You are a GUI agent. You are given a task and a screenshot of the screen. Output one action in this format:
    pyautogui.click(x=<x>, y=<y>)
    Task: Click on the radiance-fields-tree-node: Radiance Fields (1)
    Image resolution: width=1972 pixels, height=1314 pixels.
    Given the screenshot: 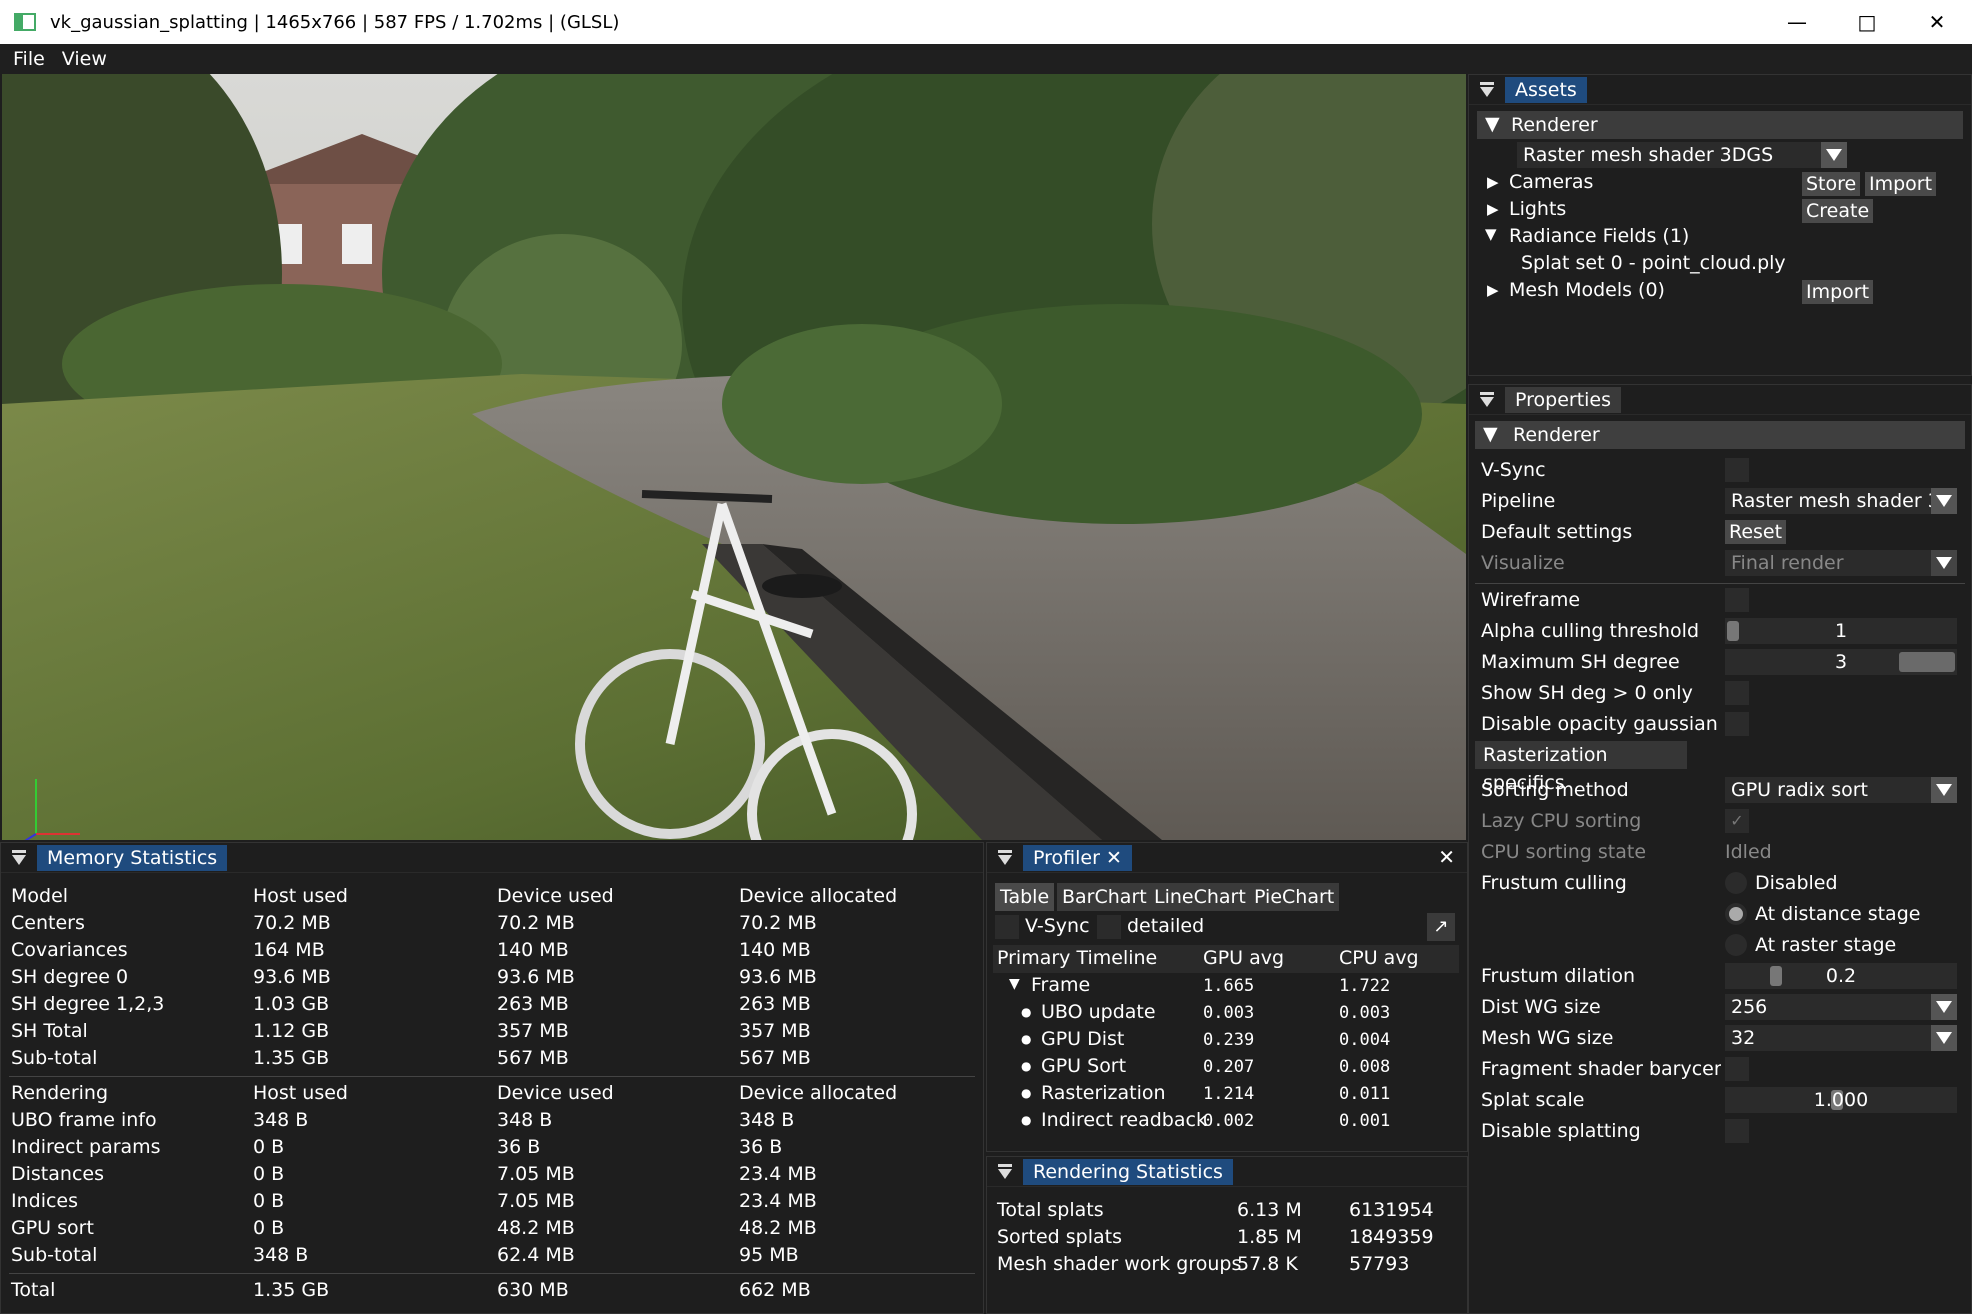 What is the action you would take?
    pyautogui.click(x=1599, y=236)
    